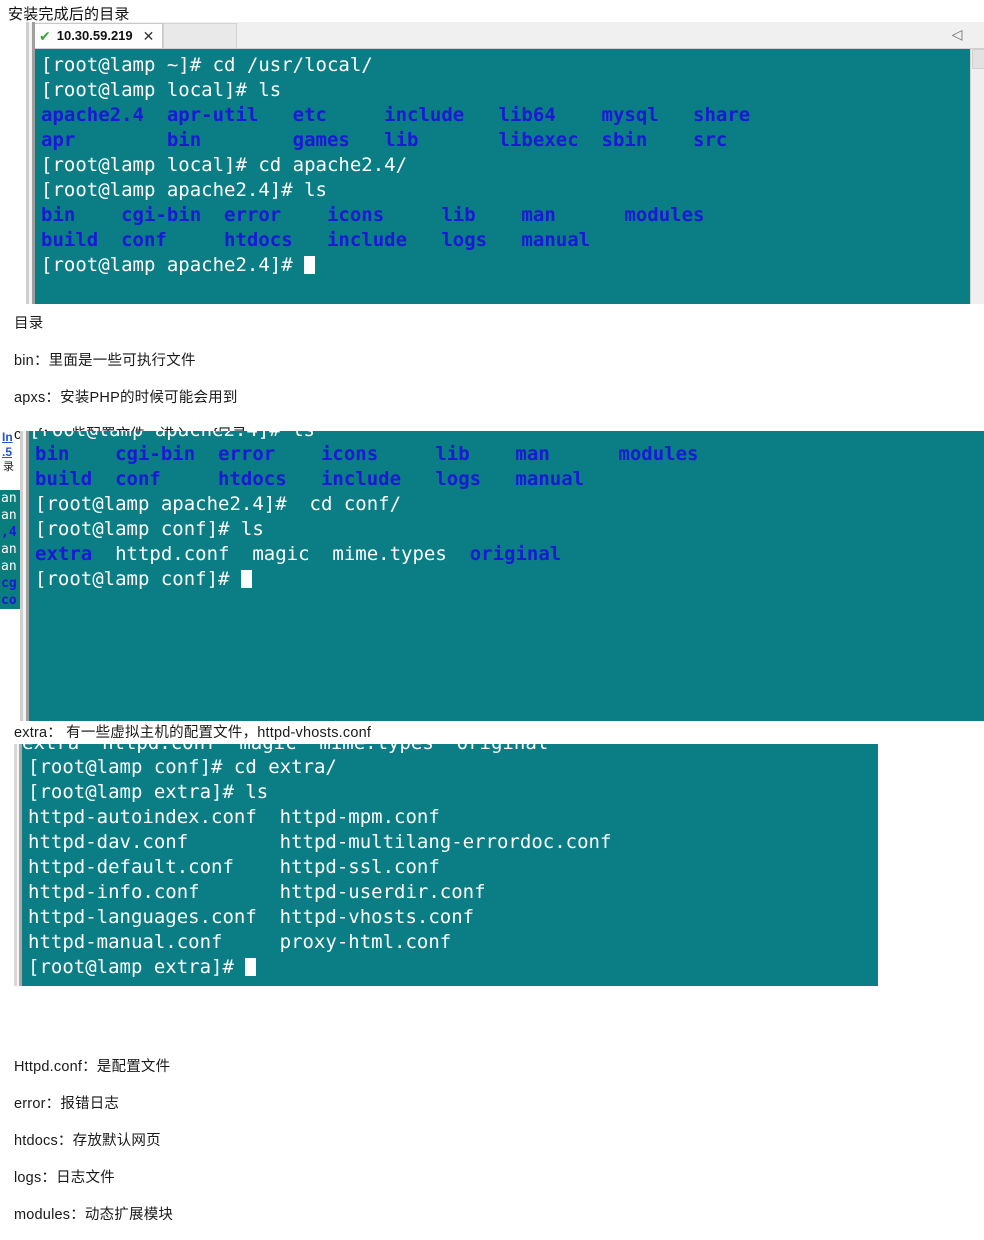 This screenshot has width=984, height=1240. Describe the element at coordinates (503, 579) in the screenshot. I see `terminal-line: [root@lamp conf]#` at that location.